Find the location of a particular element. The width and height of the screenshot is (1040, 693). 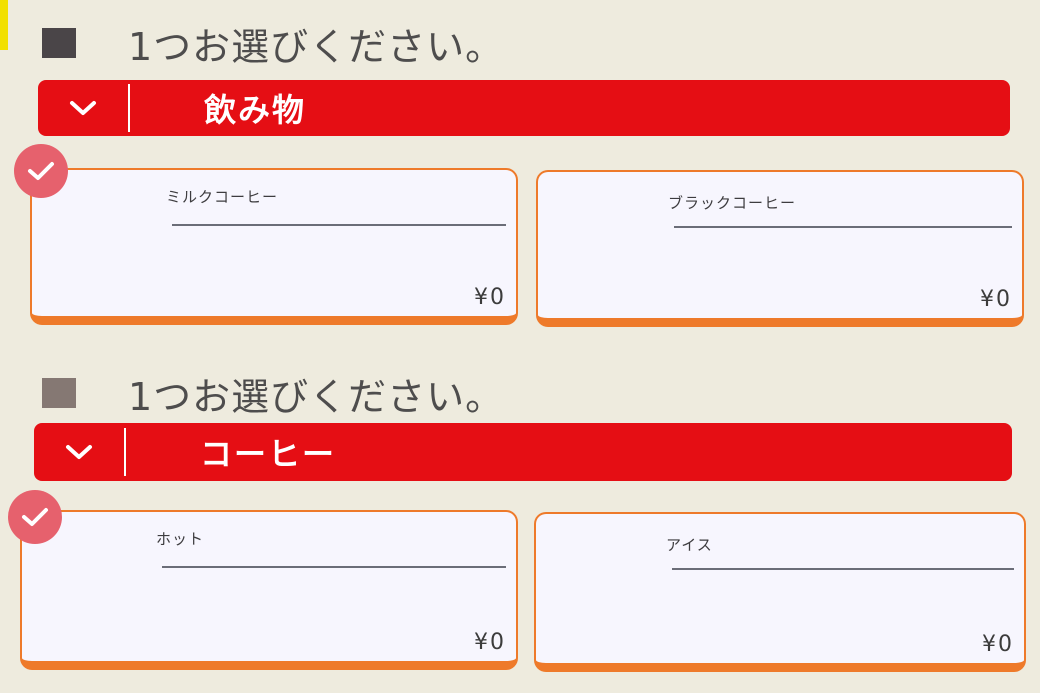

category-label: コーヒー is located at coordinates (268, 454).